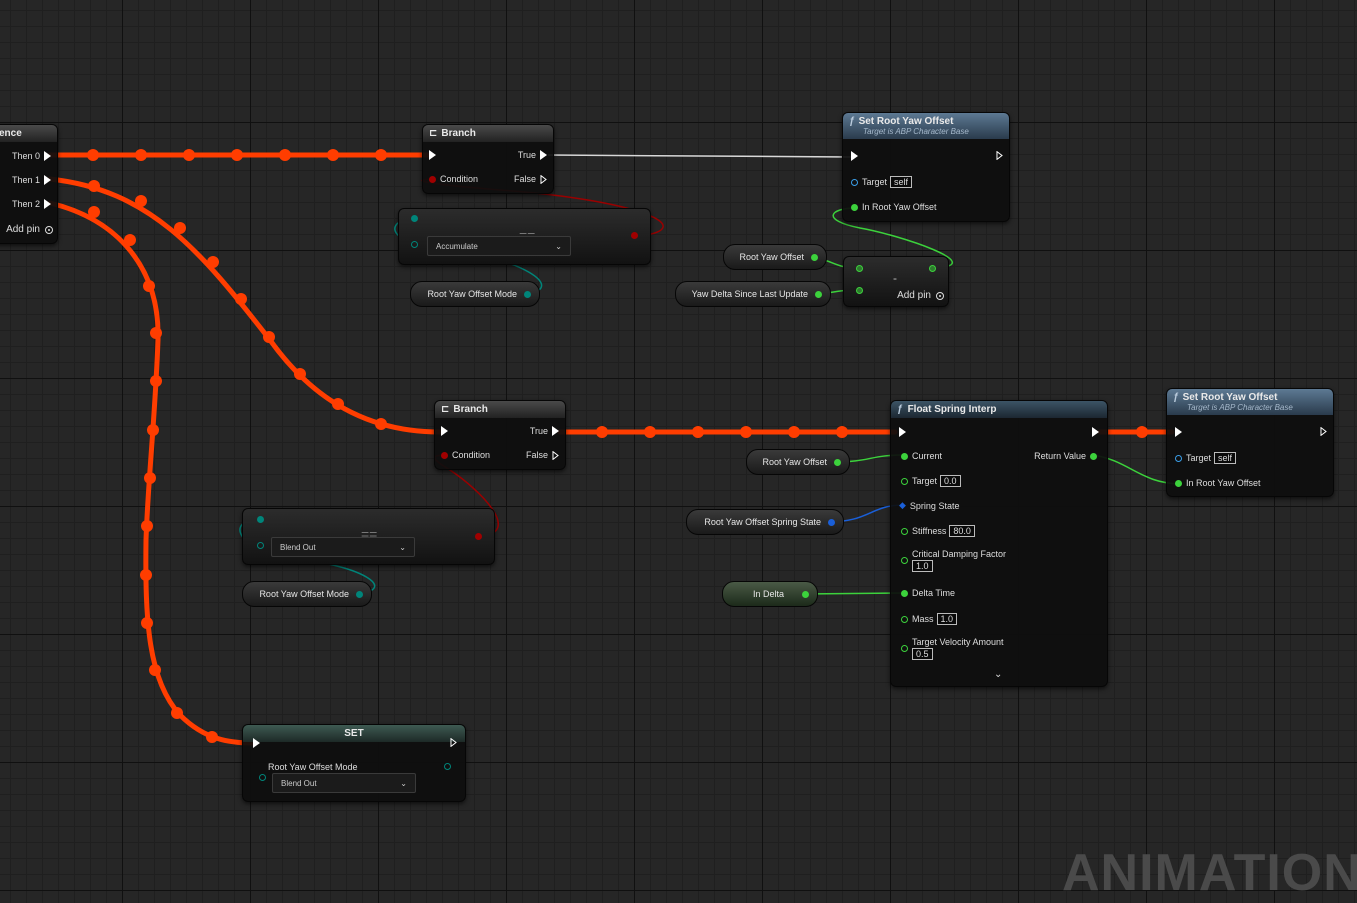 The image size is (1357, 903). I want to click on var-spring-state: Root Yaw Offset Spring State, so click(765, 522).